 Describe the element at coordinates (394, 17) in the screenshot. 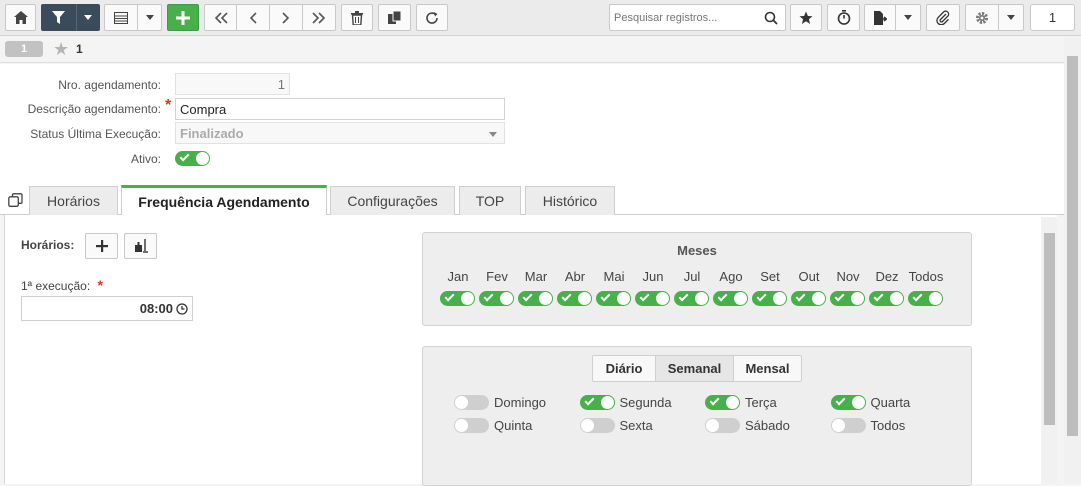

I see `duplicate-button` at that location.